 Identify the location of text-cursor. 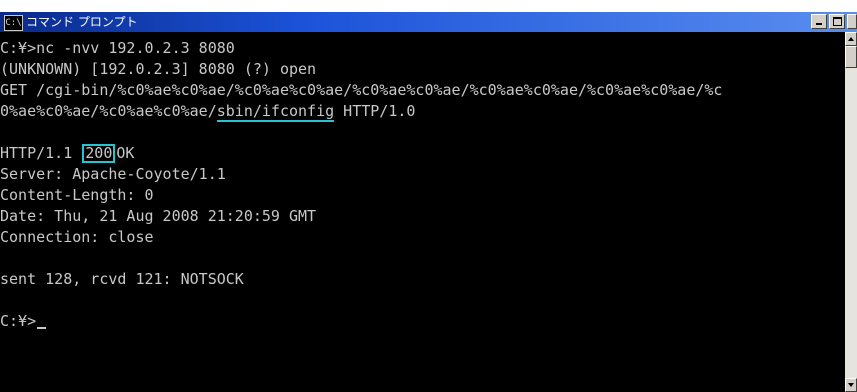
(42, 328).